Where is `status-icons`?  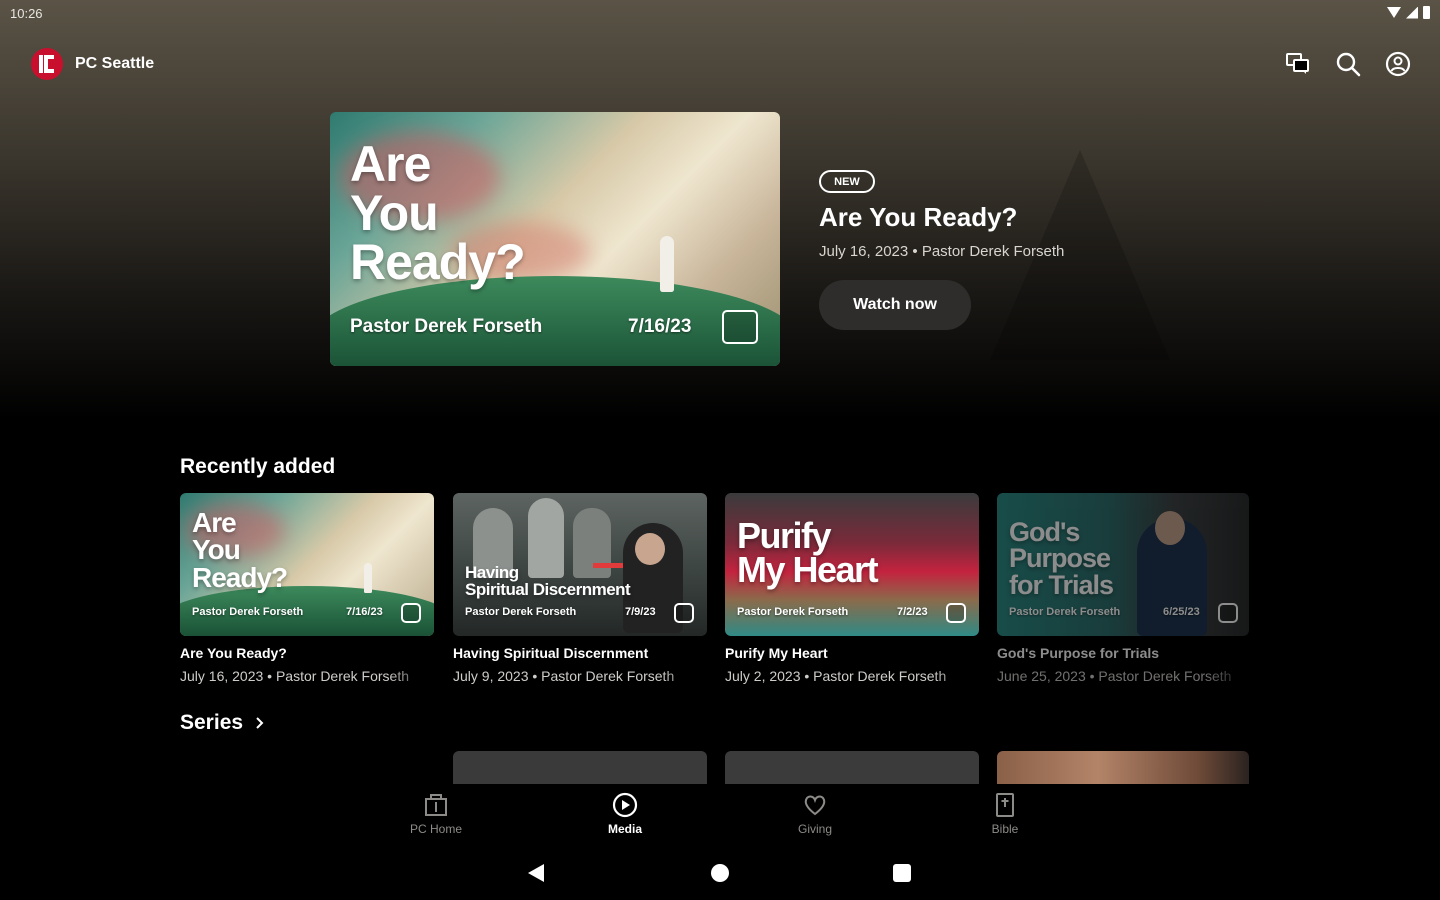
status-icons is located at coordinates (1408, 12).